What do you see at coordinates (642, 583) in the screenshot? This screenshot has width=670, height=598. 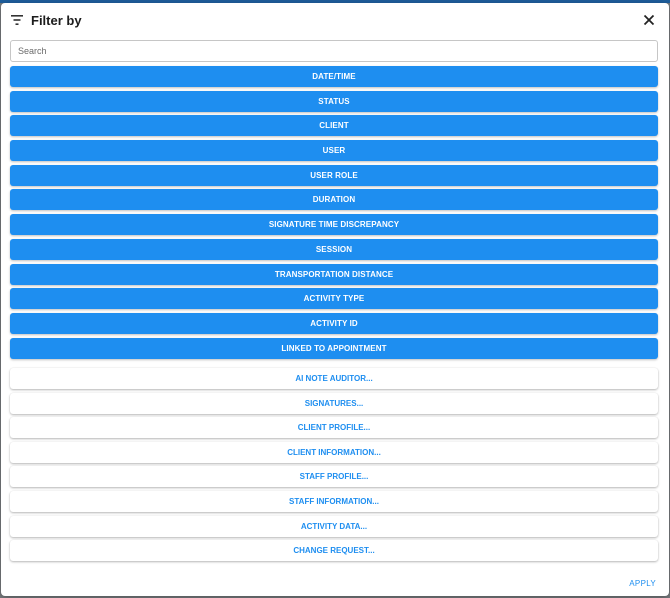 I see `apply-button: APPLY` at bounding box center [642, 583].